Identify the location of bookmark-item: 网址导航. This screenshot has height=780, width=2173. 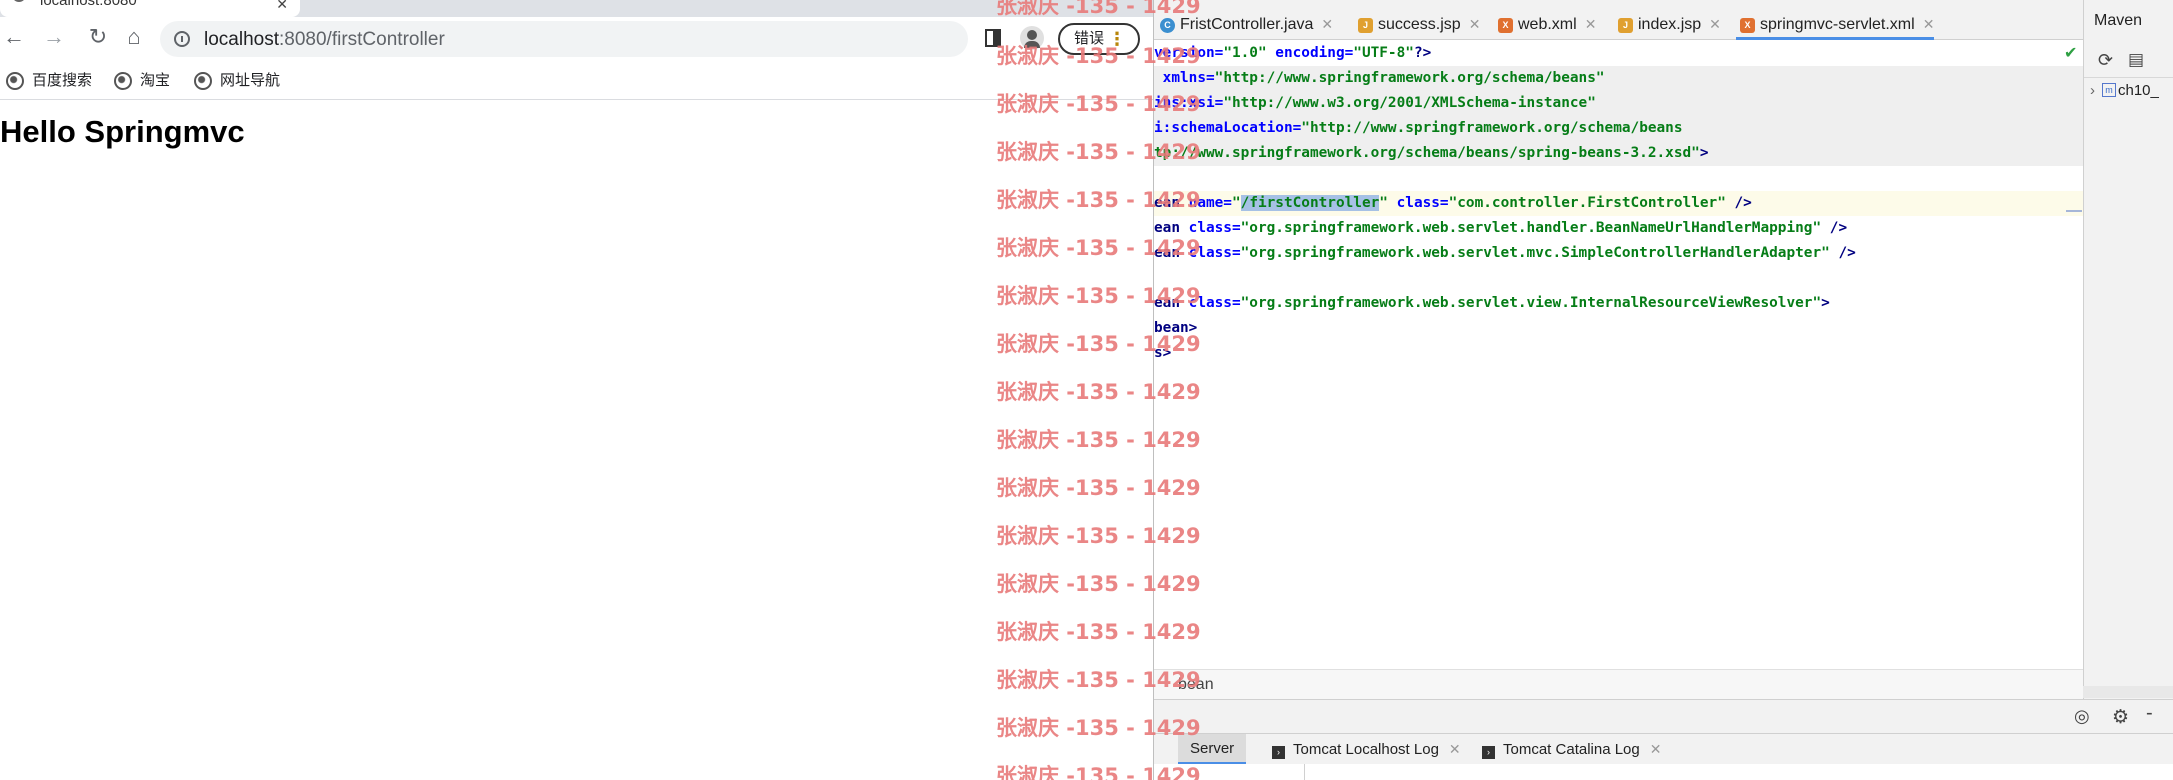
(237, 81).